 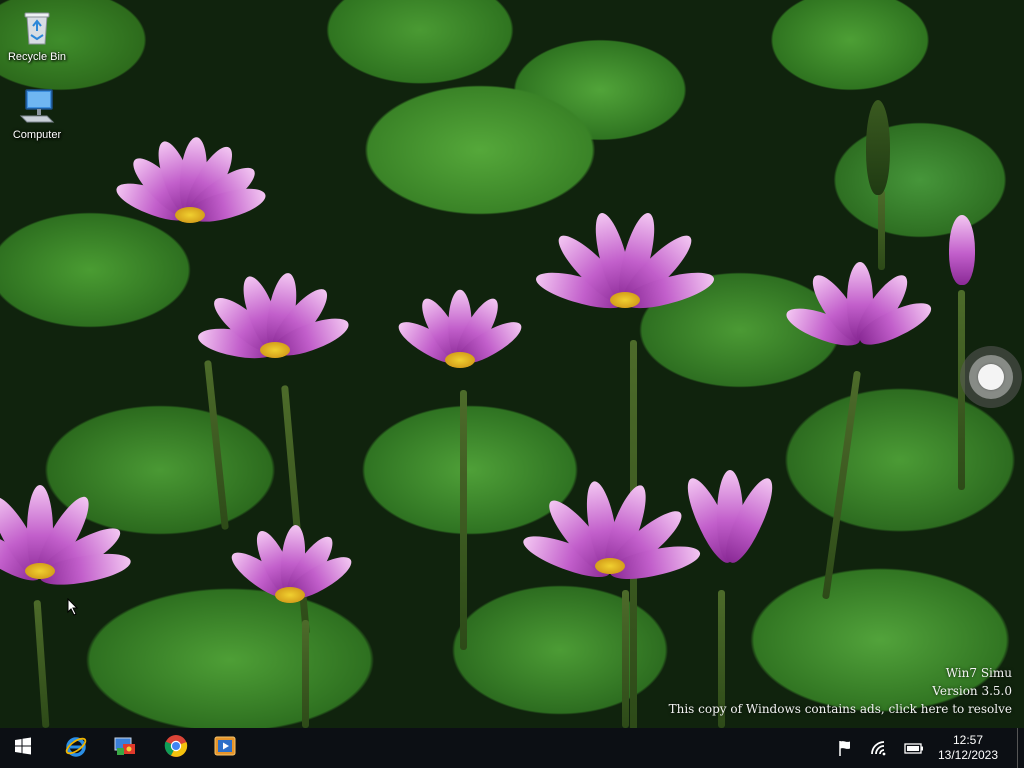 I want to click on taskbar-clock: 12:57 13/12/2023, so click(x=968, y=748).